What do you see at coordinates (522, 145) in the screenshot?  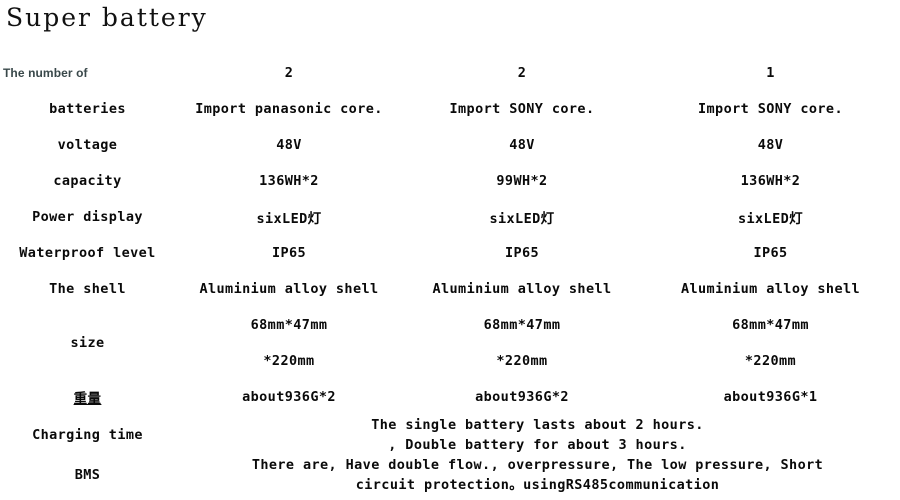 I see `cell-voltage-col2: 48V` at bounding box center [522, 145].